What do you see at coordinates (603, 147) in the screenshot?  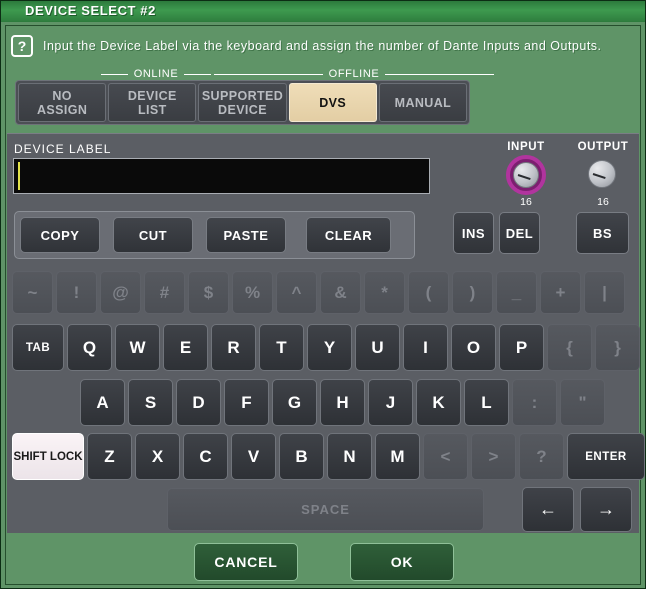 I see `output-knob-label: OUTPUT` at bounding box center [603, 147].